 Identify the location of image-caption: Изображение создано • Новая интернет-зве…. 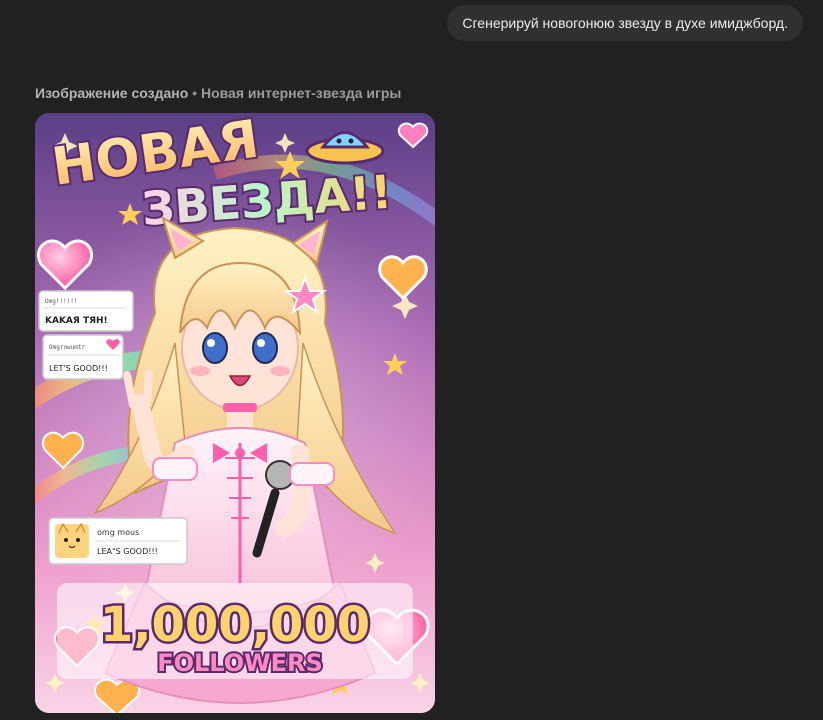
(218, 93).